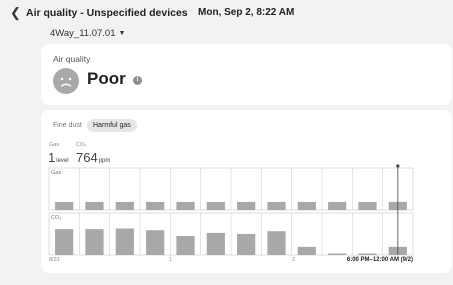  I want to click on gas-metric-label: Gas, so click(54, 145).